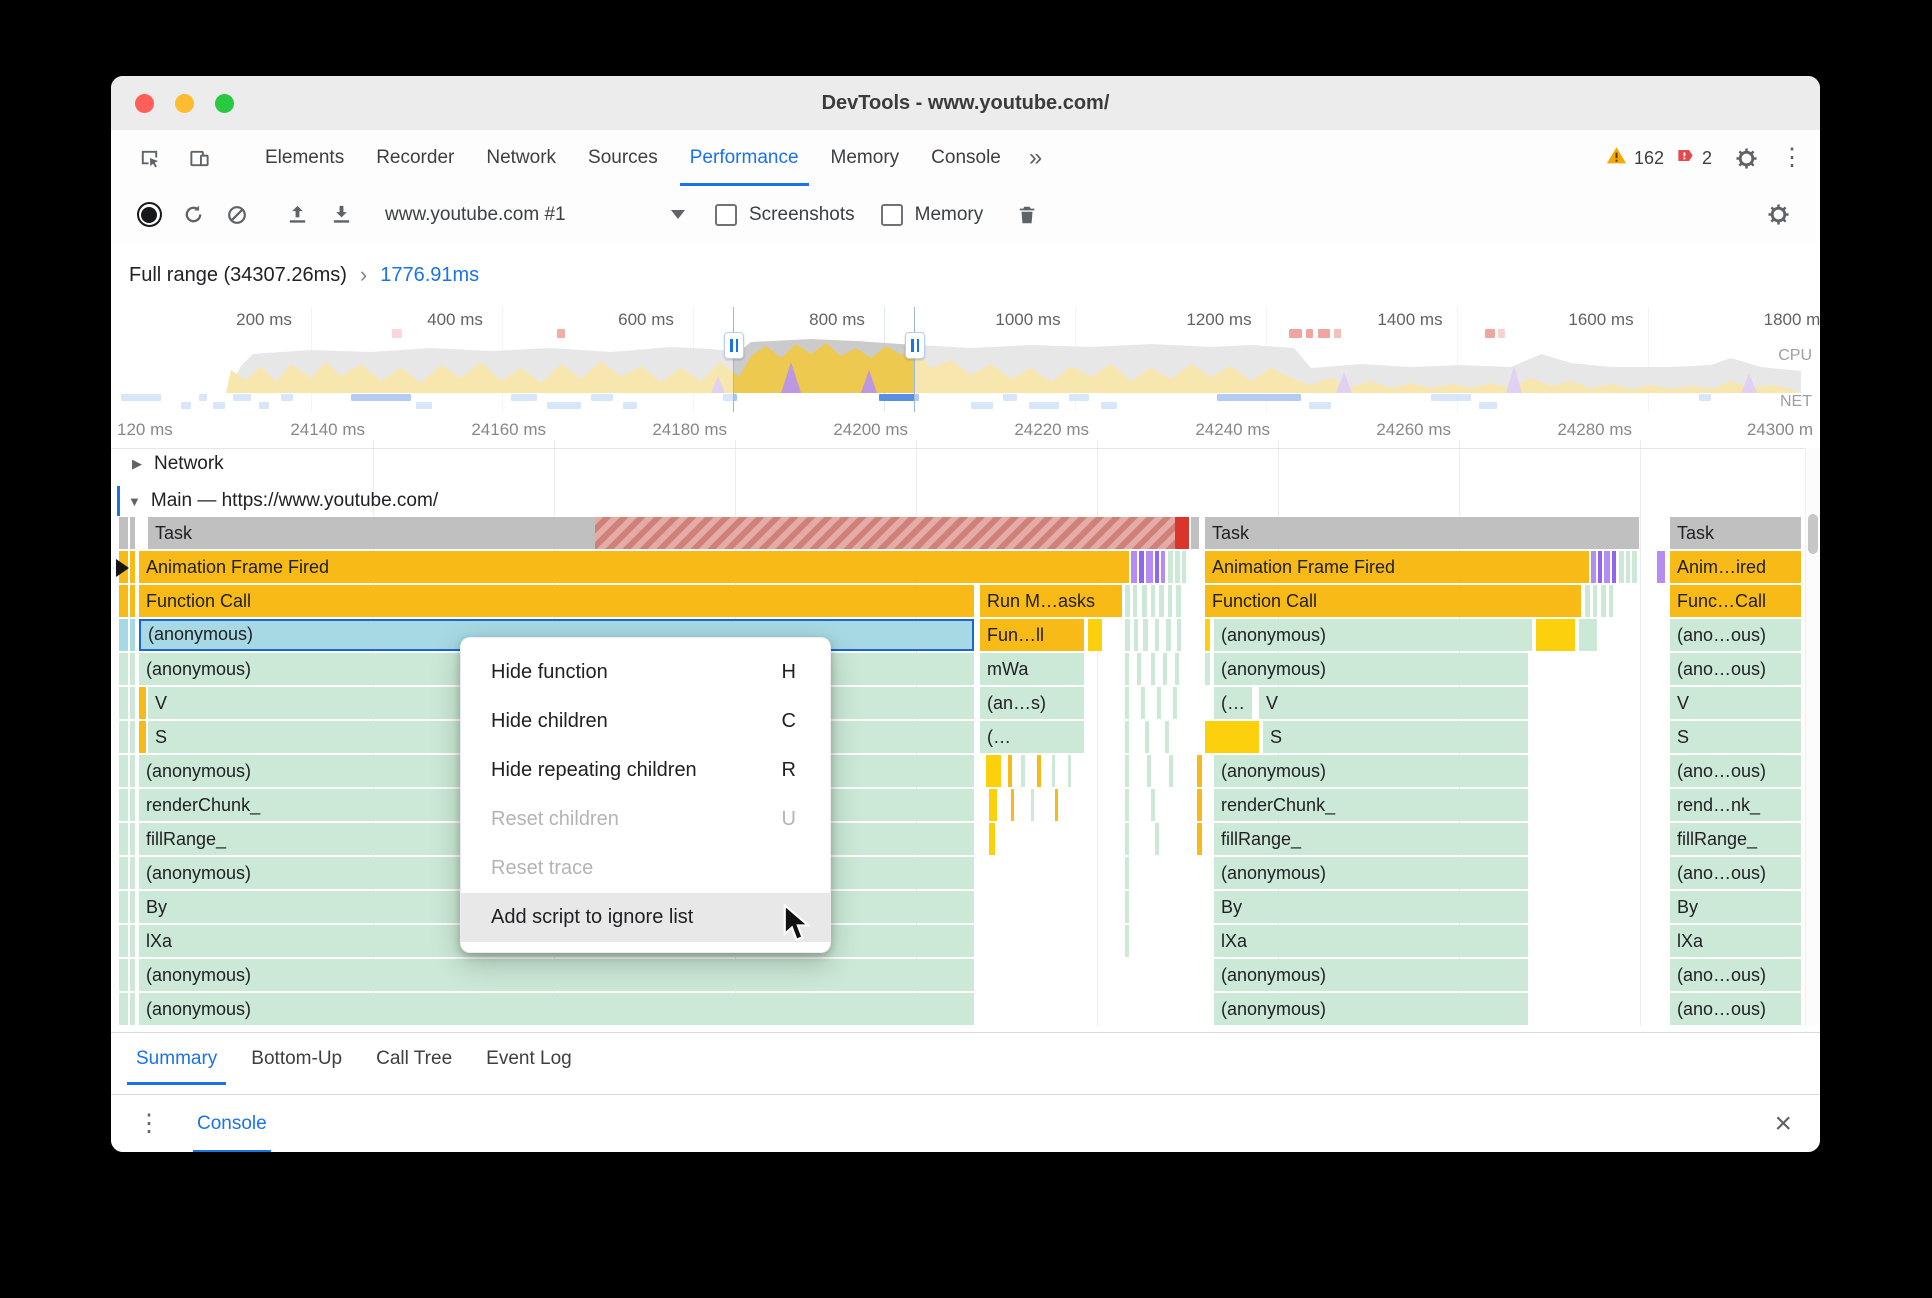 Image resolution: width=1932 pixels, height=1298 pixels. What do you see at coordinates (865, 158) in the screenshot?
I see `tab-memory: Memory` at bounding box center [865, 158].